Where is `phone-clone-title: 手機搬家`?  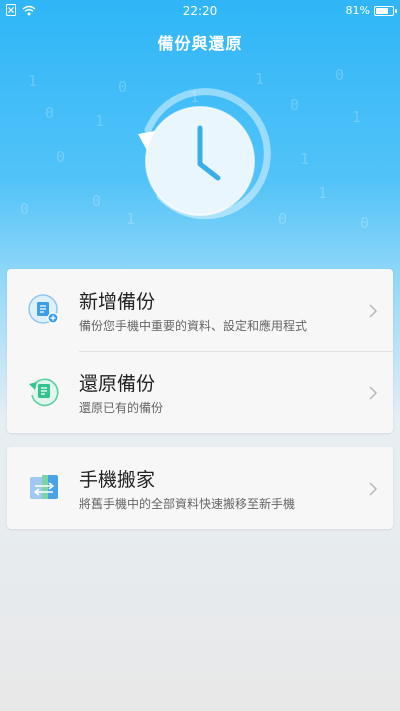 phone-clone-title: 手機搬家 is located at coordinates (117, 480).